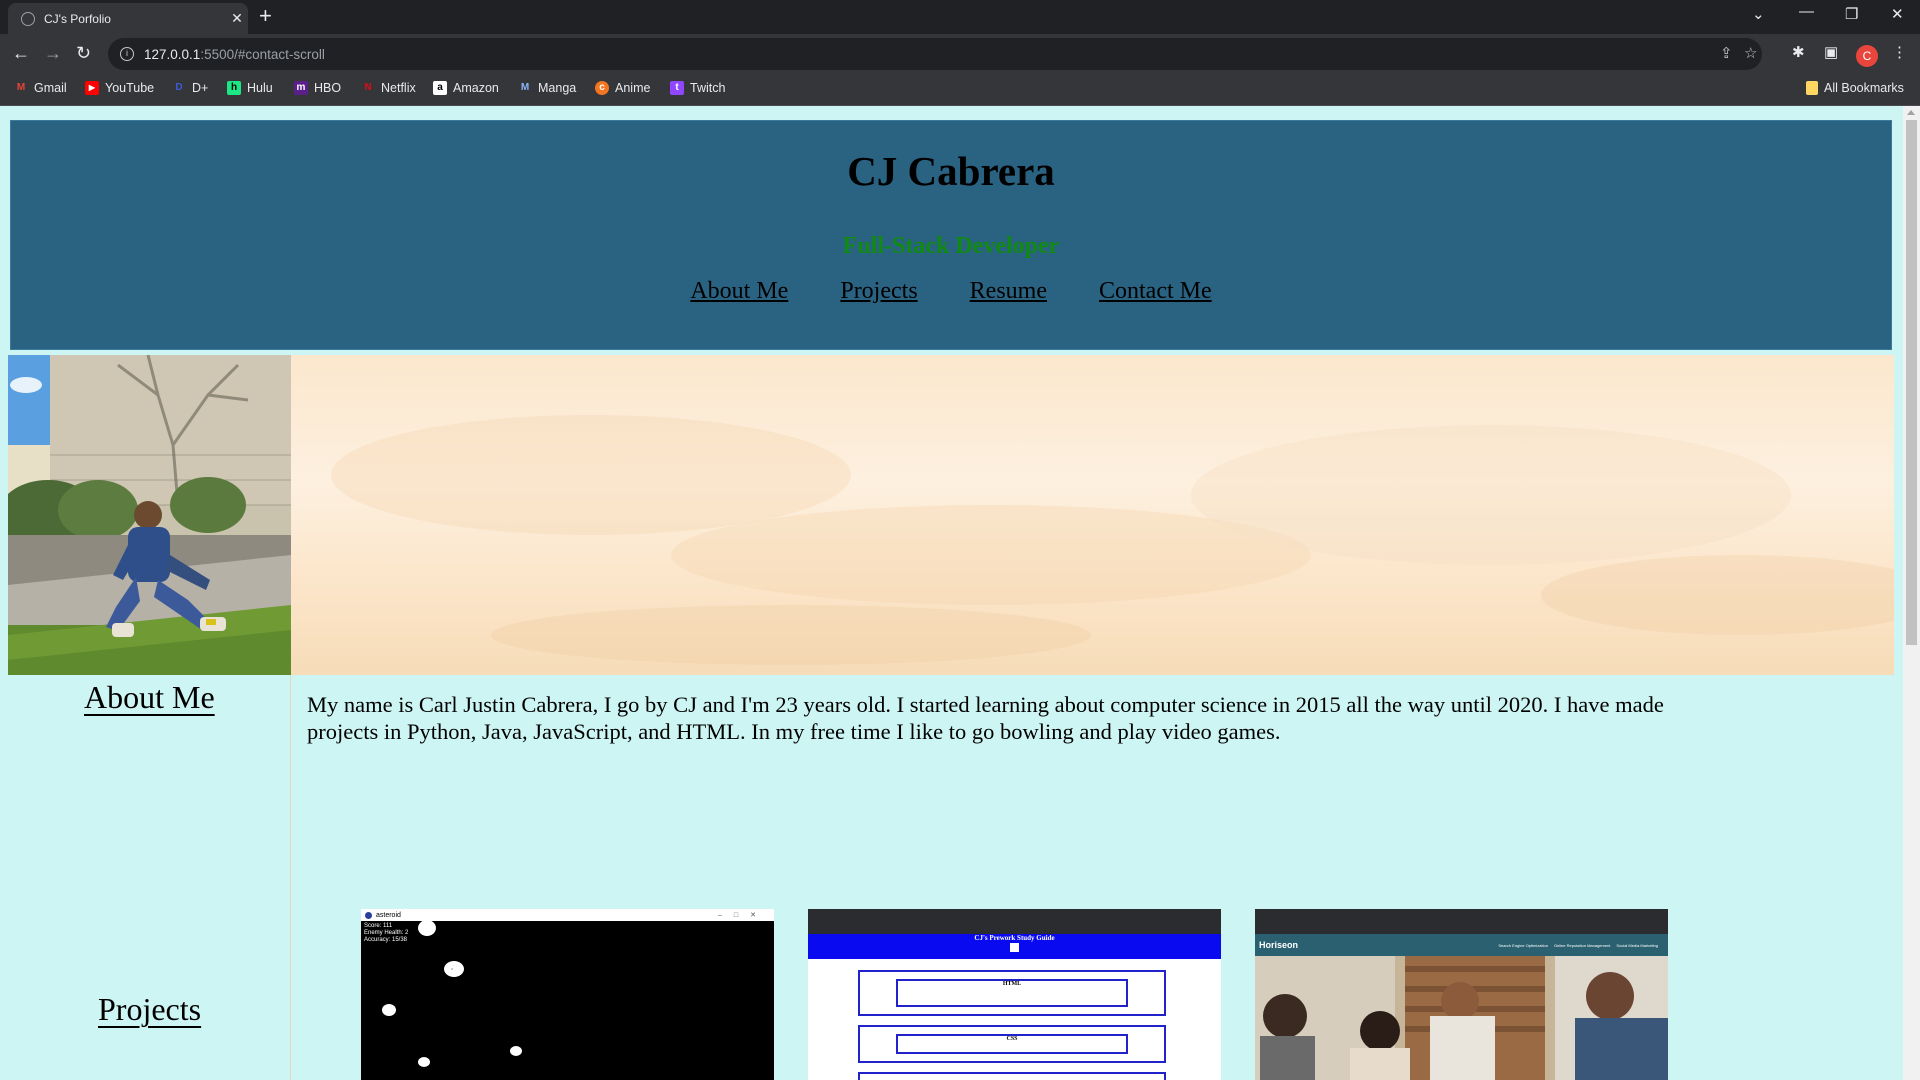 This screenshot has width=1920, height=1080. Describe the element at coordinates (677, 88) in the screenshot. I see `twitch-icon: t` at that location.